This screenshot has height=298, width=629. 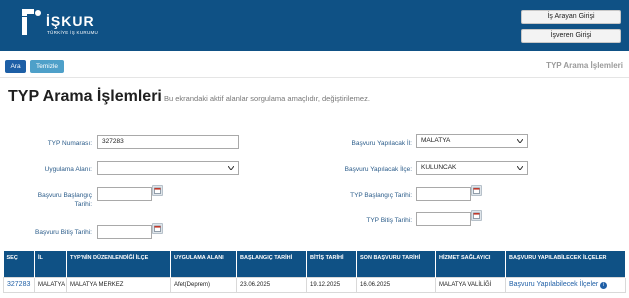 I want to click on basvuru-il-label: Başvuru Yapılacak İl:, so click(x=381, y=143).